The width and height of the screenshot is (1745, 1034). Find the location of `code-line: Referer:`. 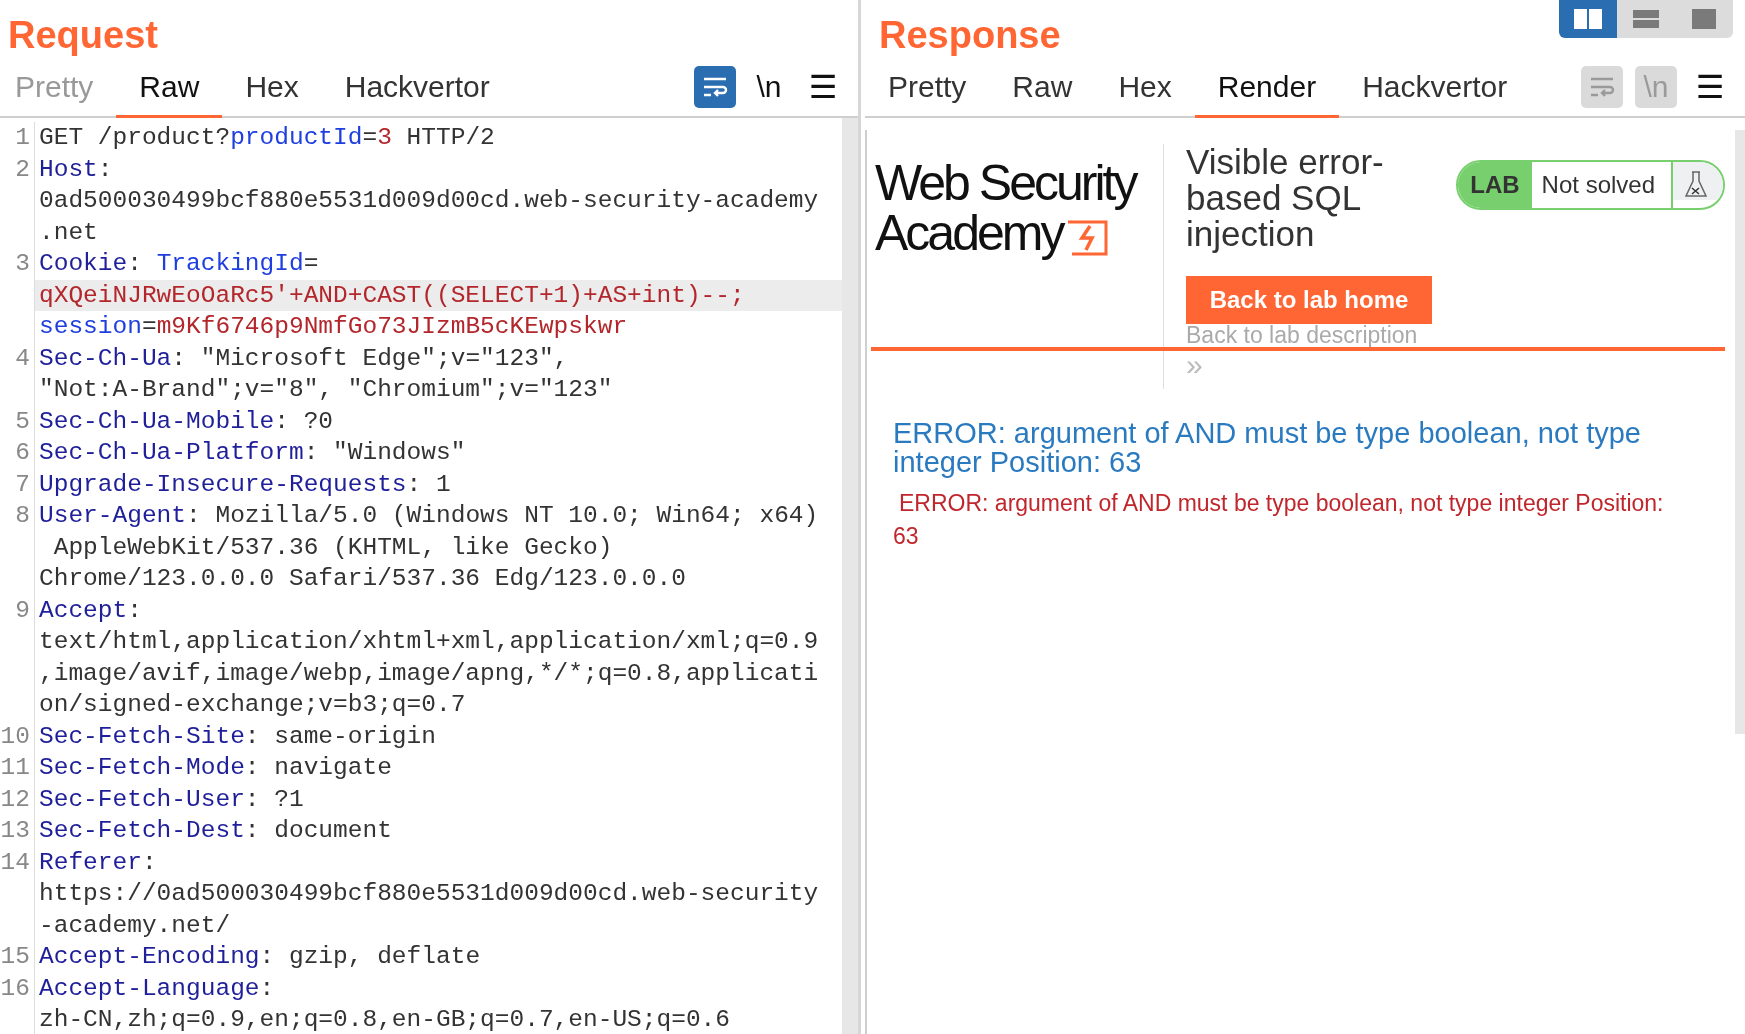

code-line: Referer: is located at coordinates (98, 862).